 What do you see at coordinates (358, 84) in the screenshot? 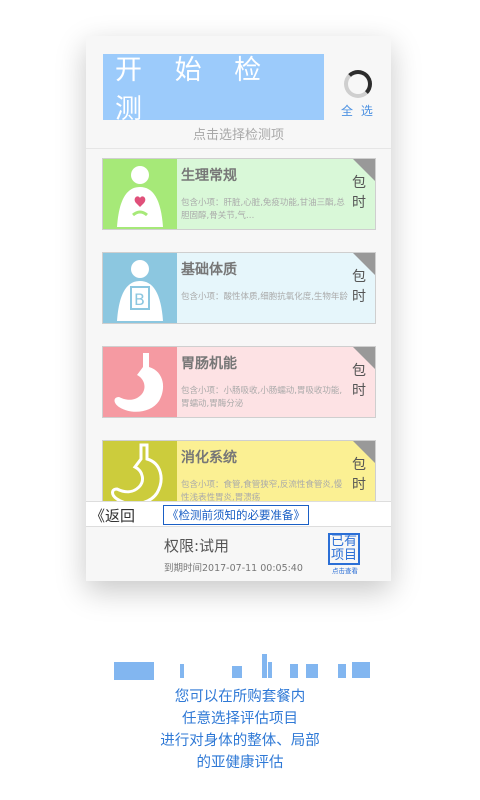
I see `select-all-ring-icon` at bounding box center [358, 84].